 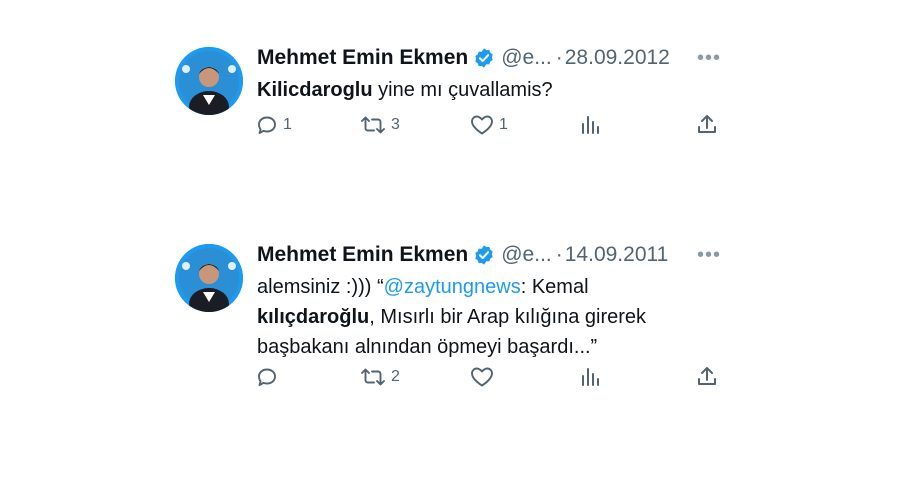 What do you see at coordinates (503, 124) in the screenshot?
I see `like-count: 1` at bounding box center [503, 124].